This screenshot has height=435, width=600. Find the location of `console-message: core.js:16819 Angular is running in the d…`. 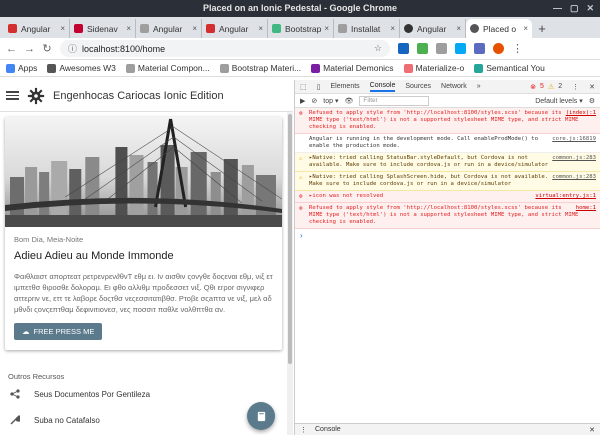

console-message: core.js:16819 Angular is running in the d… is located at coordinates (447, 143).